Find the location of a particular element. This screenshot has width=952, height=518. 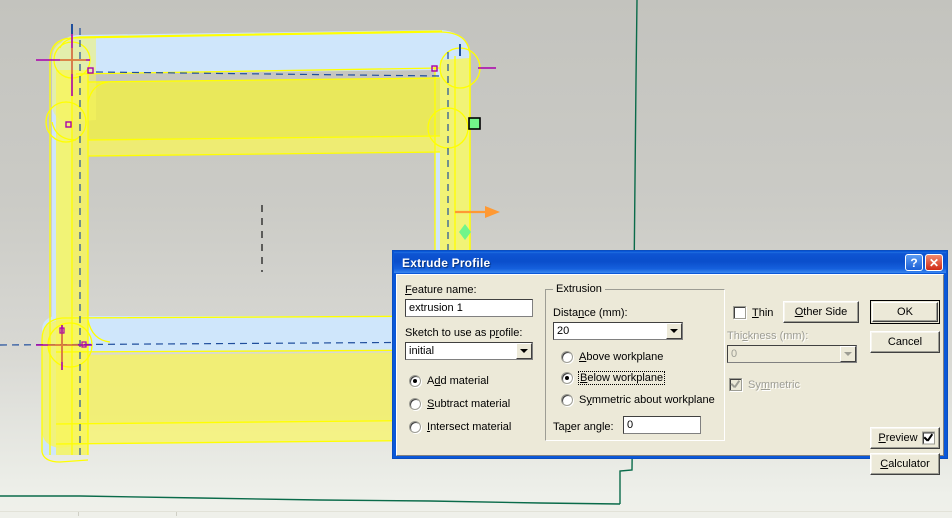

radio-dot-below is located at coordinates (567, 378).